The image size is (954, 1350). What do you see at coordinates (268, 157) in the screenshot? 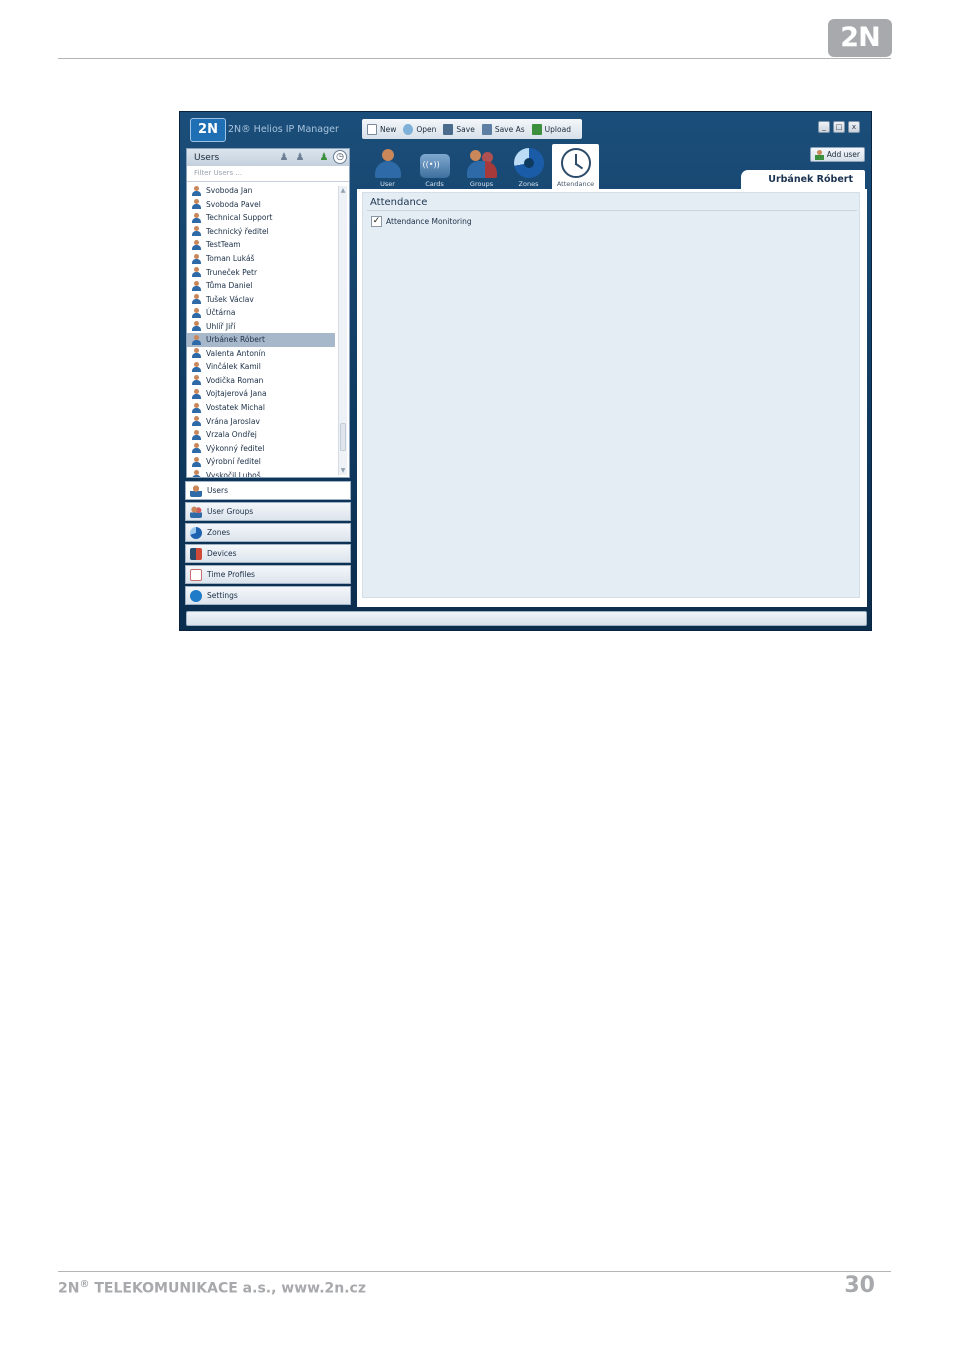
I see `users-panel-header: Users ♟ ♟ ♟ ◷` at bounding box center [268, 157].